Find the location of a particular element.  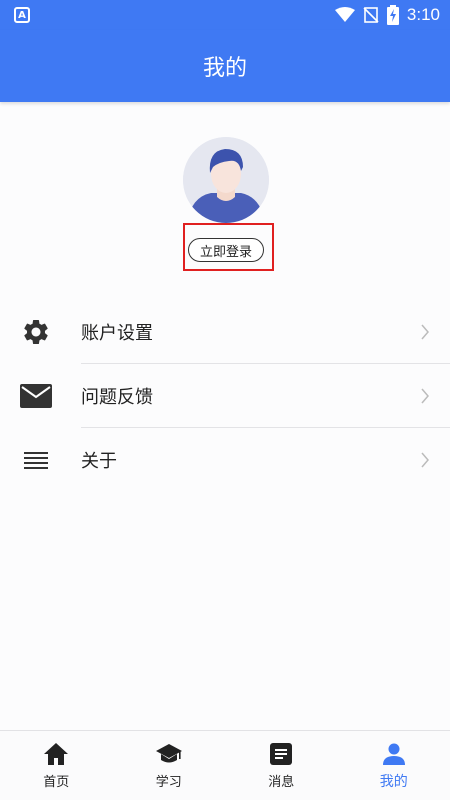

nav-item-study: 学习 is located at coordinates (169, 765).